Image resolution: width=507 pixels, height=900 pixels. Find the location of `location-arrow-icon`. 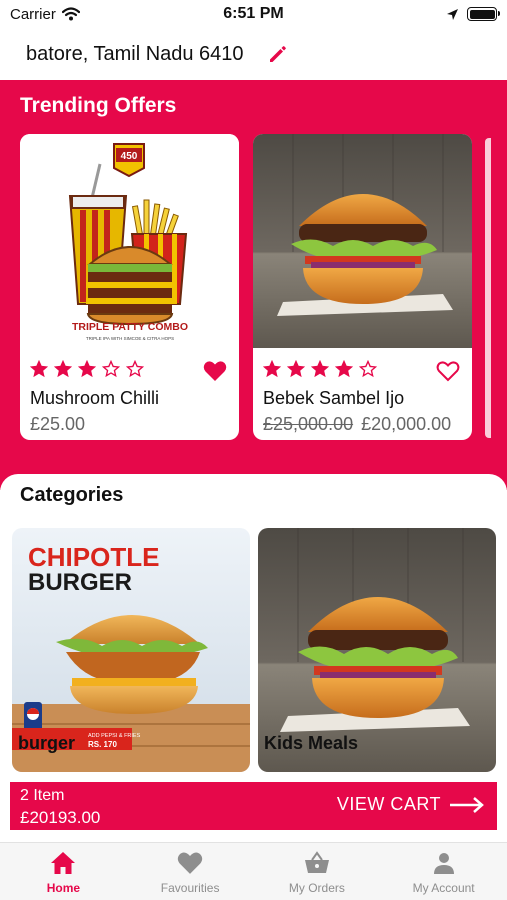

location-arrow-icon is located at coordinates (452, 14).